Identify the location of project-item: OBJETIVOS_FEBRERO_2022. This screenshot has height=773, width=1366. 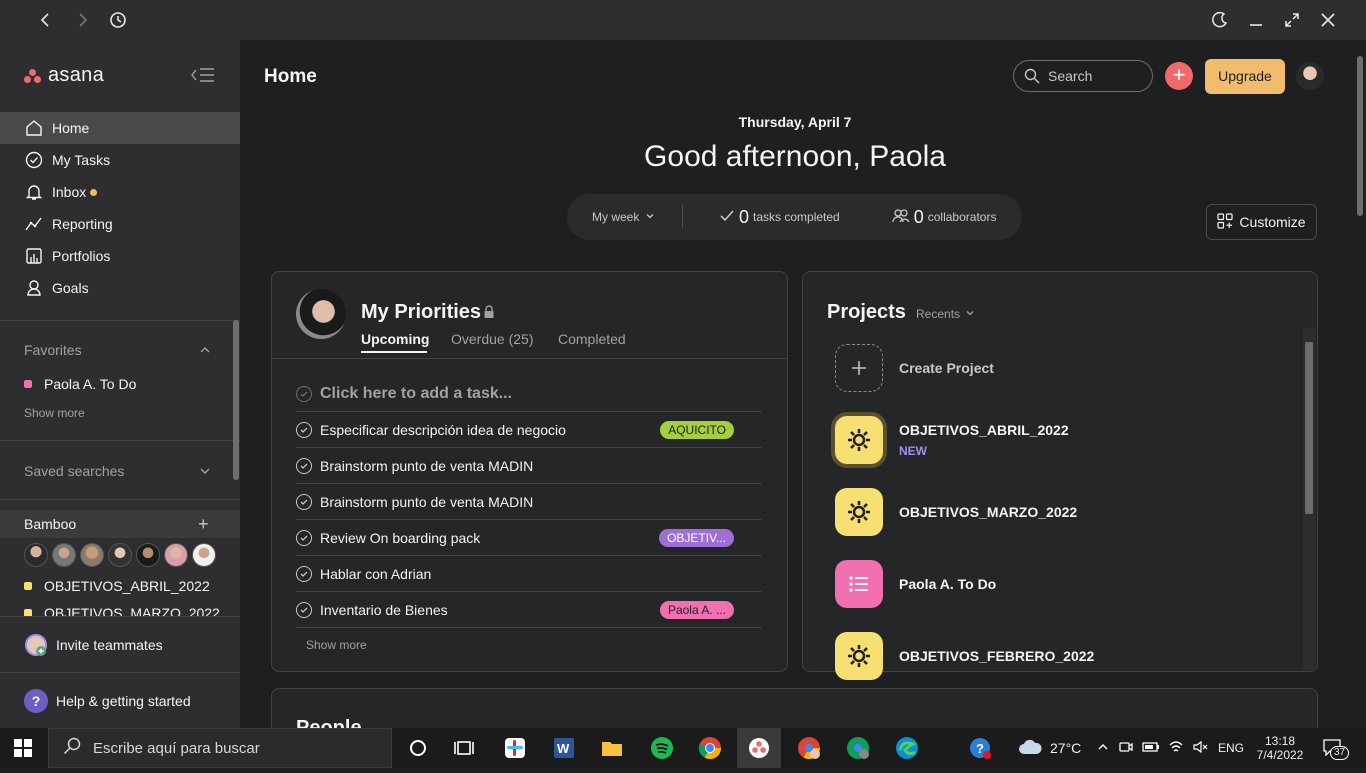
(964, 656).